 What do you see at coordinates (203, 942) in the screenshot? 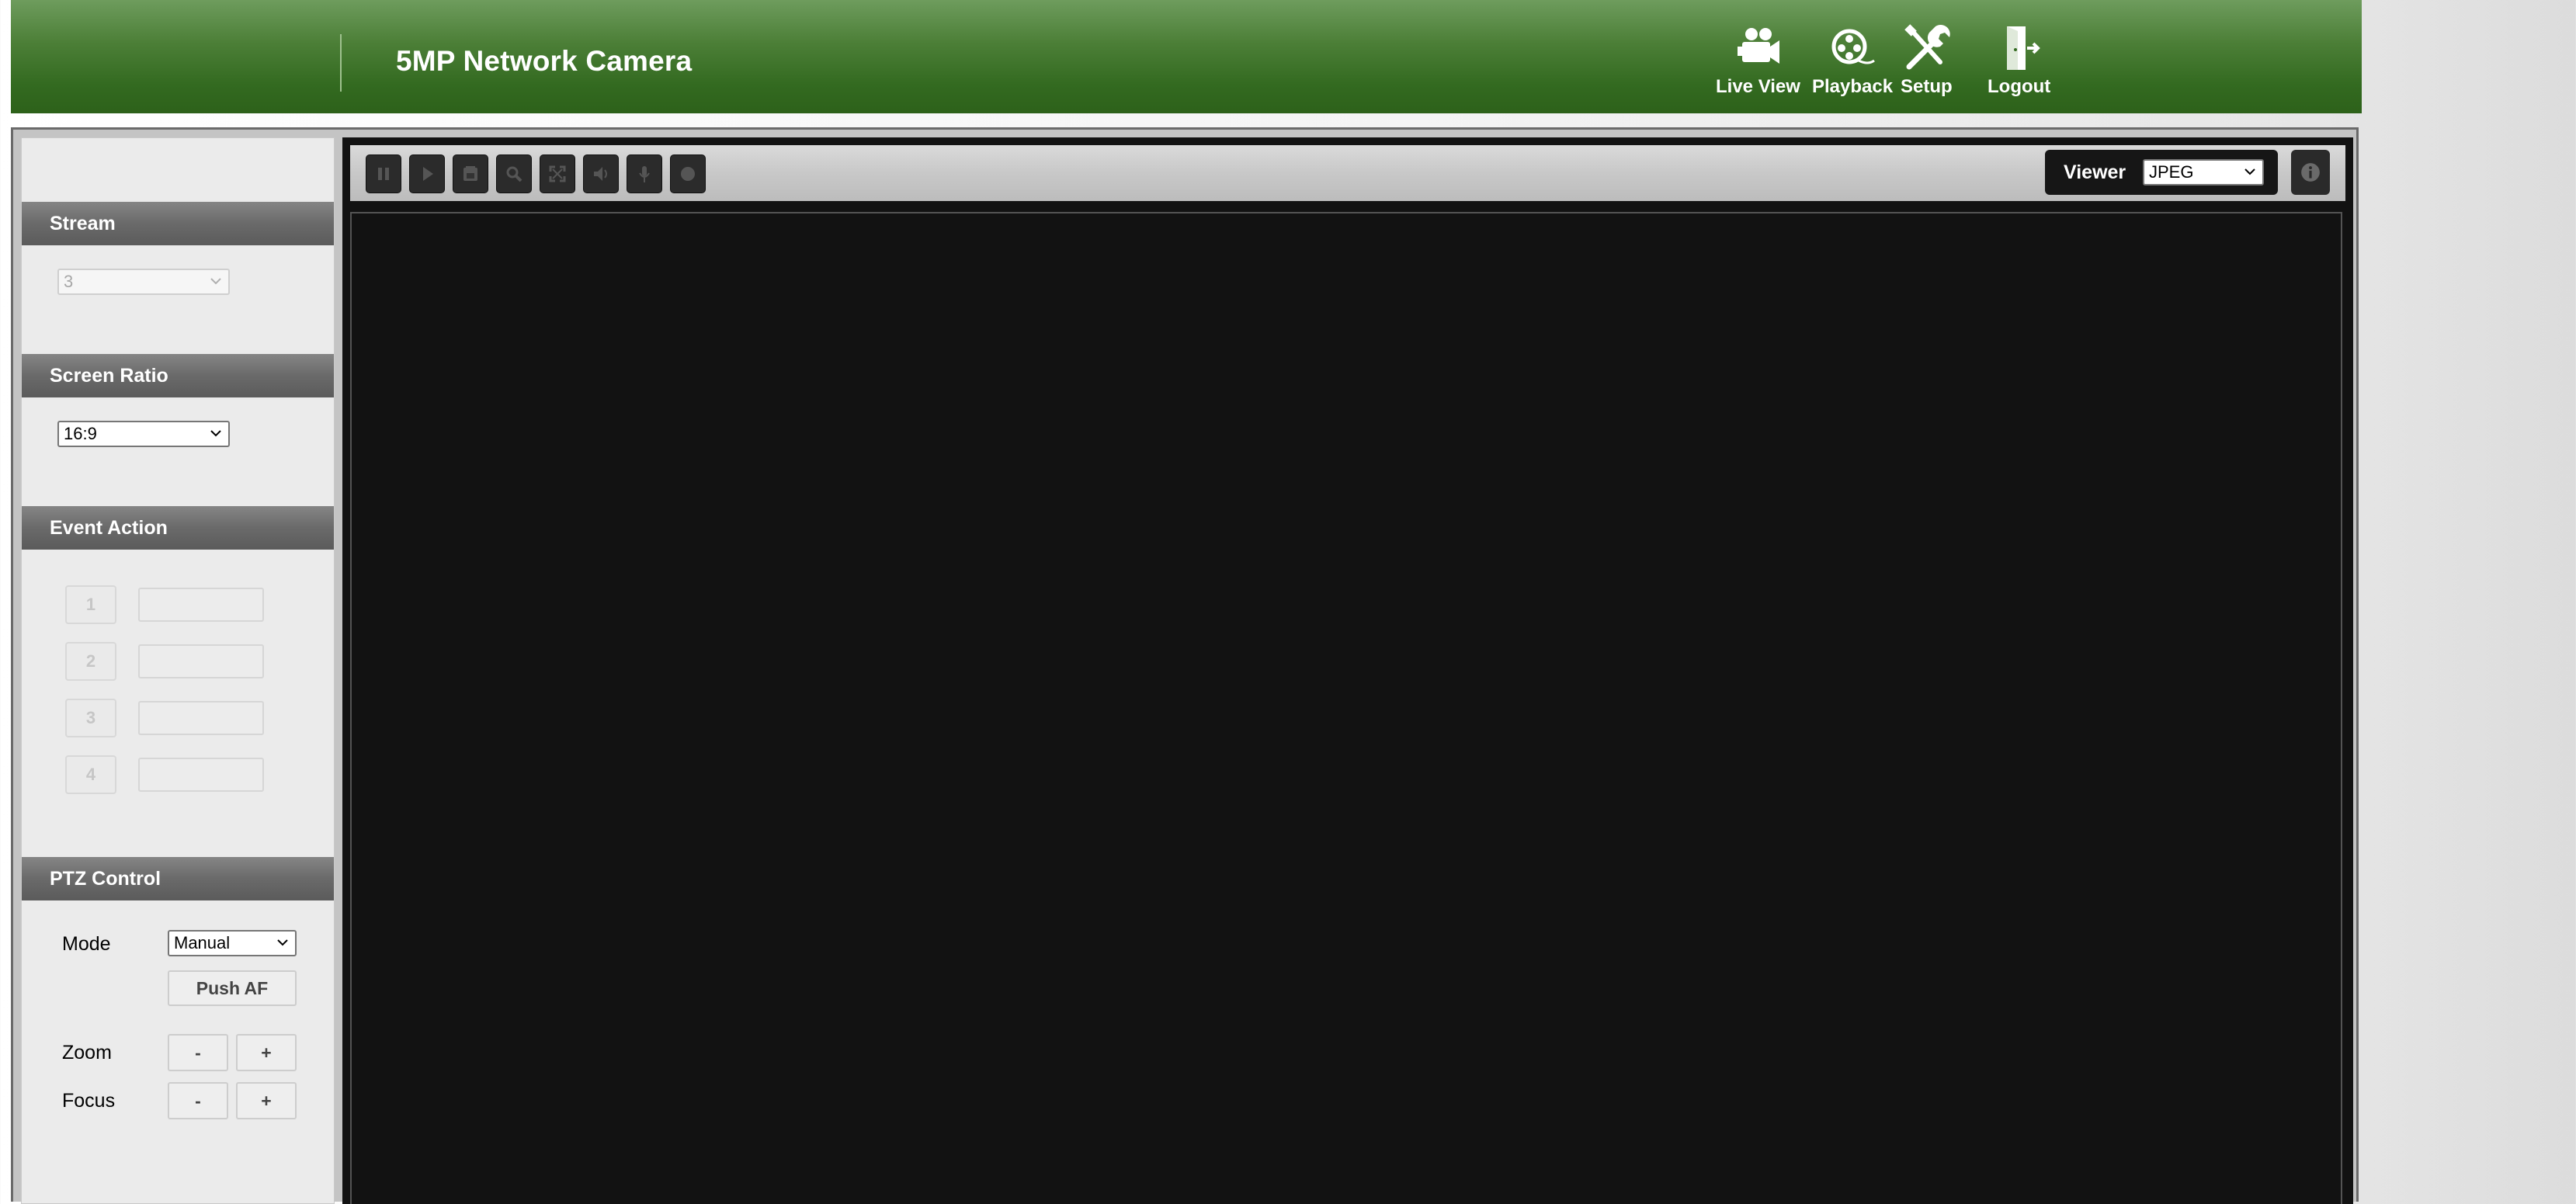
I see `ptz-mode-select-value: Manual` at bounding box center [203, 942].